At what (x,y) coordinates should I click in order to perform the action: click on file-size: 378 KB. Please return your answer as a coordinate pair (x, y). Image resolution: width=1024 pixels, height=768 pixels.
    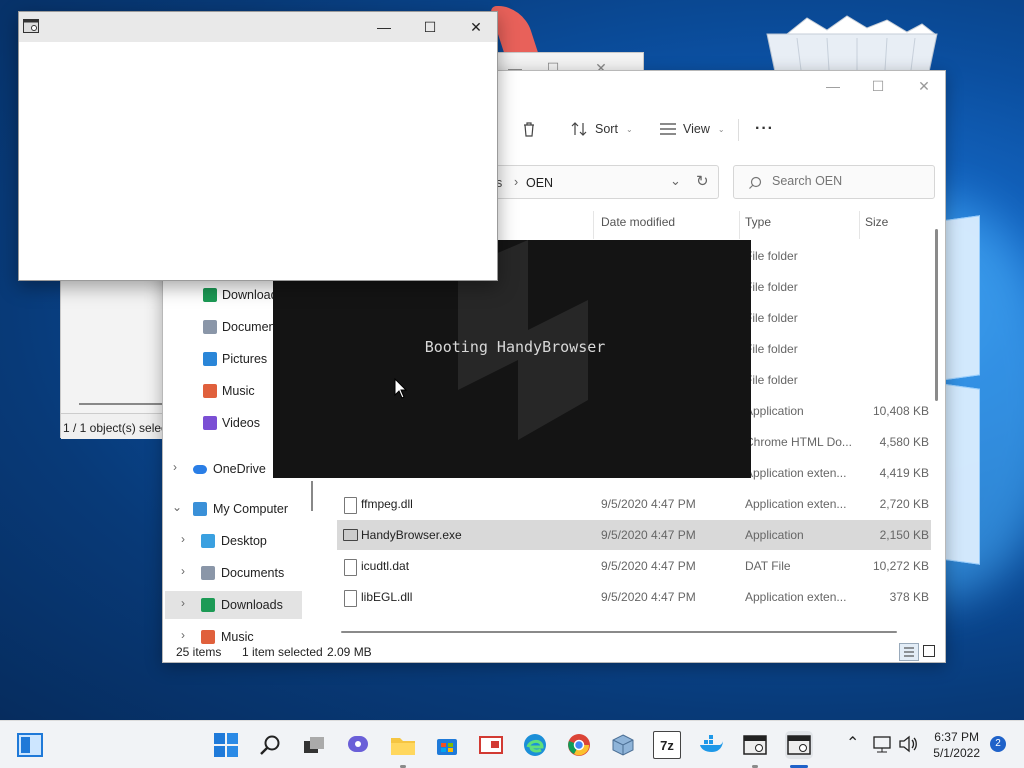
    Looking at the image, I should click on (909, 597).